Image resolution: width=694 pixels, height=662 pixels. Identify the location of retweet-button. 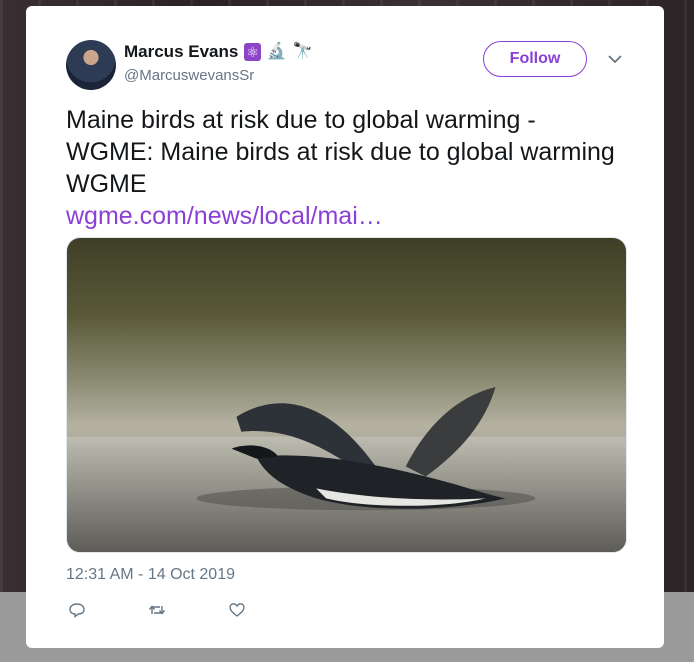
(188, 610).